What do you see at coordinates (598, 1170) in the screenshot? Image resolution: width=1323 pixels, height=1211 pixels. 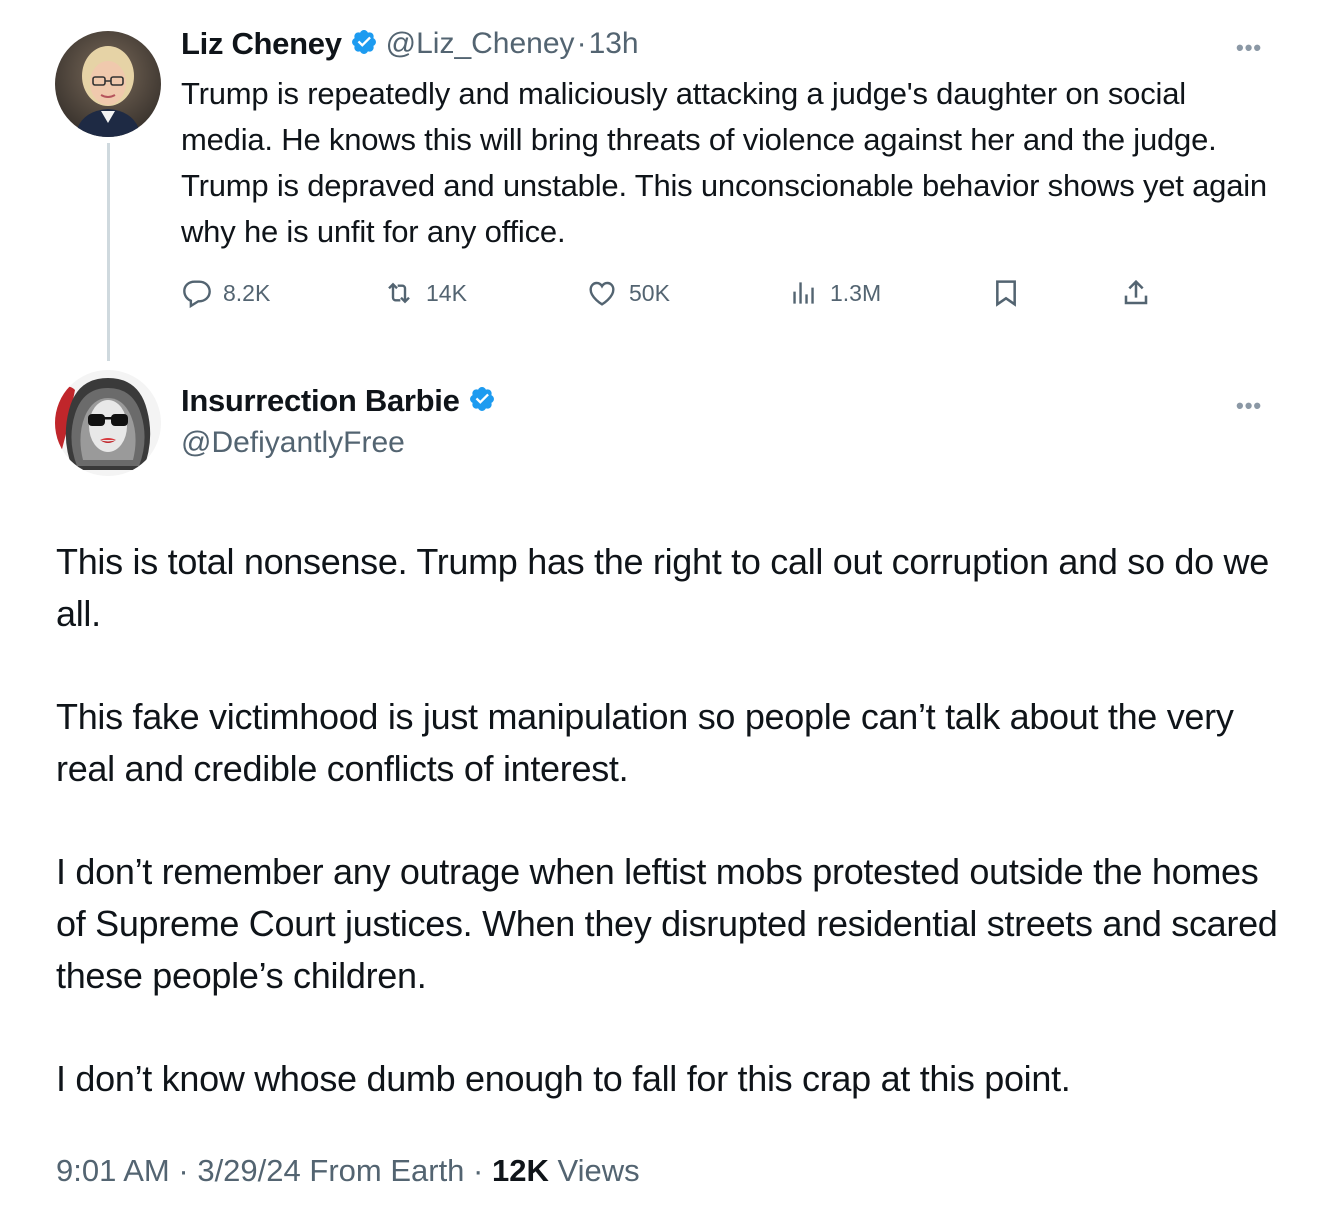 I see `views-label: Views` at bounding box center [598, 1170].